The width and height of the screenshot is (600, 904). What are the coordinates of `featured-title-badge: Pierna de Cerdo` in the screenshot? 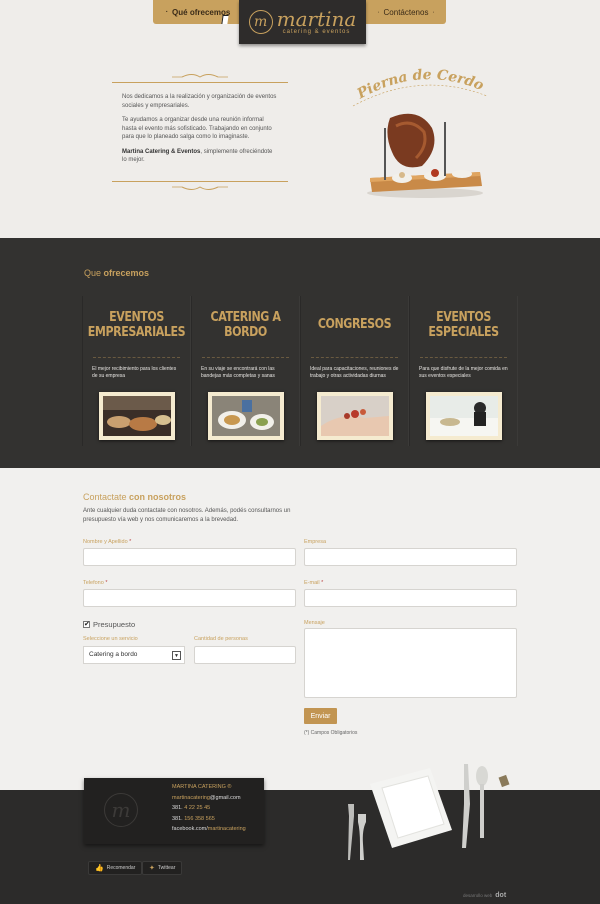 It's located at (420, 87).